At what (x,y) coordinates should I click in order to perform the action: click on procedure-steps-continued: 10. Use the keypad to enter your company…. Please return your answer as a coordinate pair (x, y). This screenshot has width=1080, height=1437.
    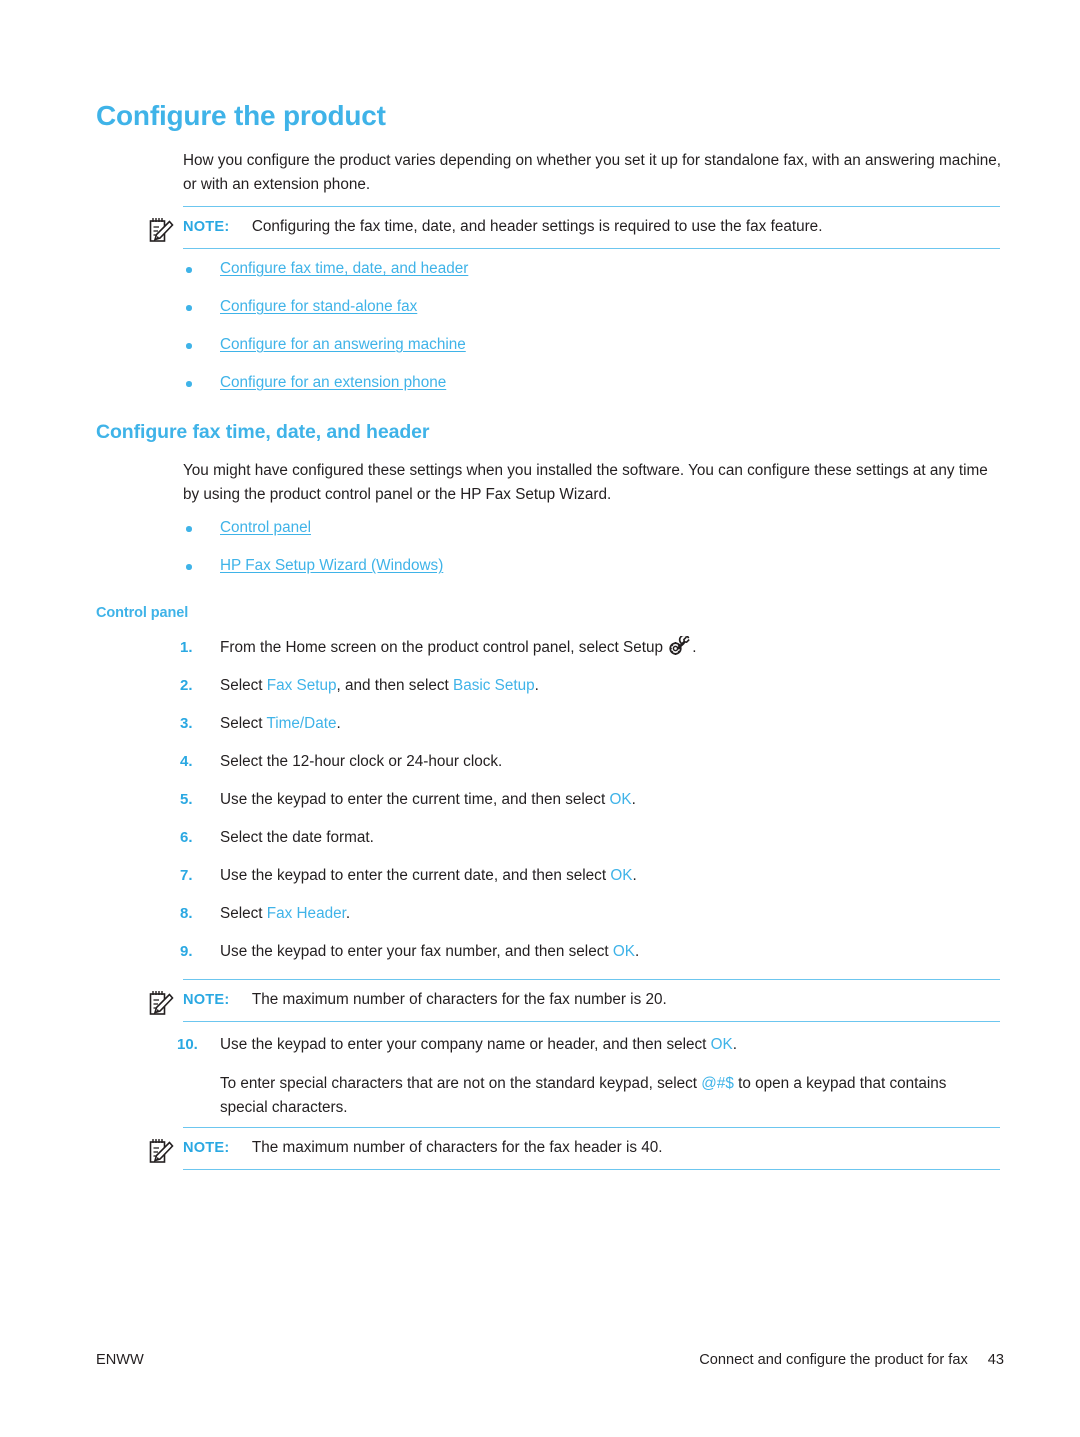
    Looking at the image, I should click on (593, 1052).